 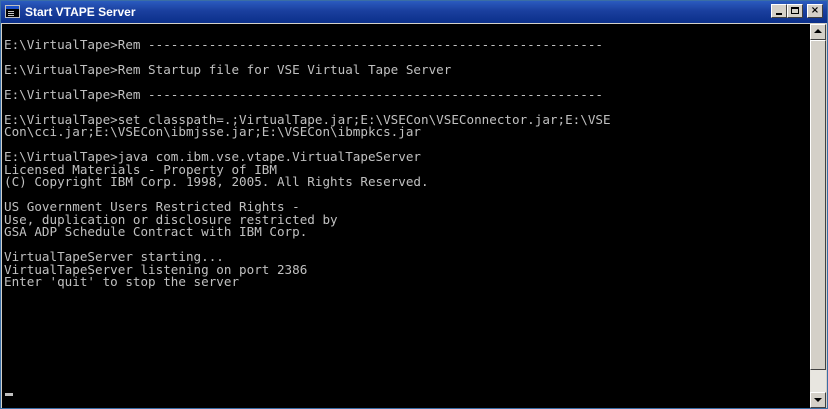 What do you see at coordinates (9, 394) in the screenshot?
I see `text-cursor` at bounding box center [9, 394].